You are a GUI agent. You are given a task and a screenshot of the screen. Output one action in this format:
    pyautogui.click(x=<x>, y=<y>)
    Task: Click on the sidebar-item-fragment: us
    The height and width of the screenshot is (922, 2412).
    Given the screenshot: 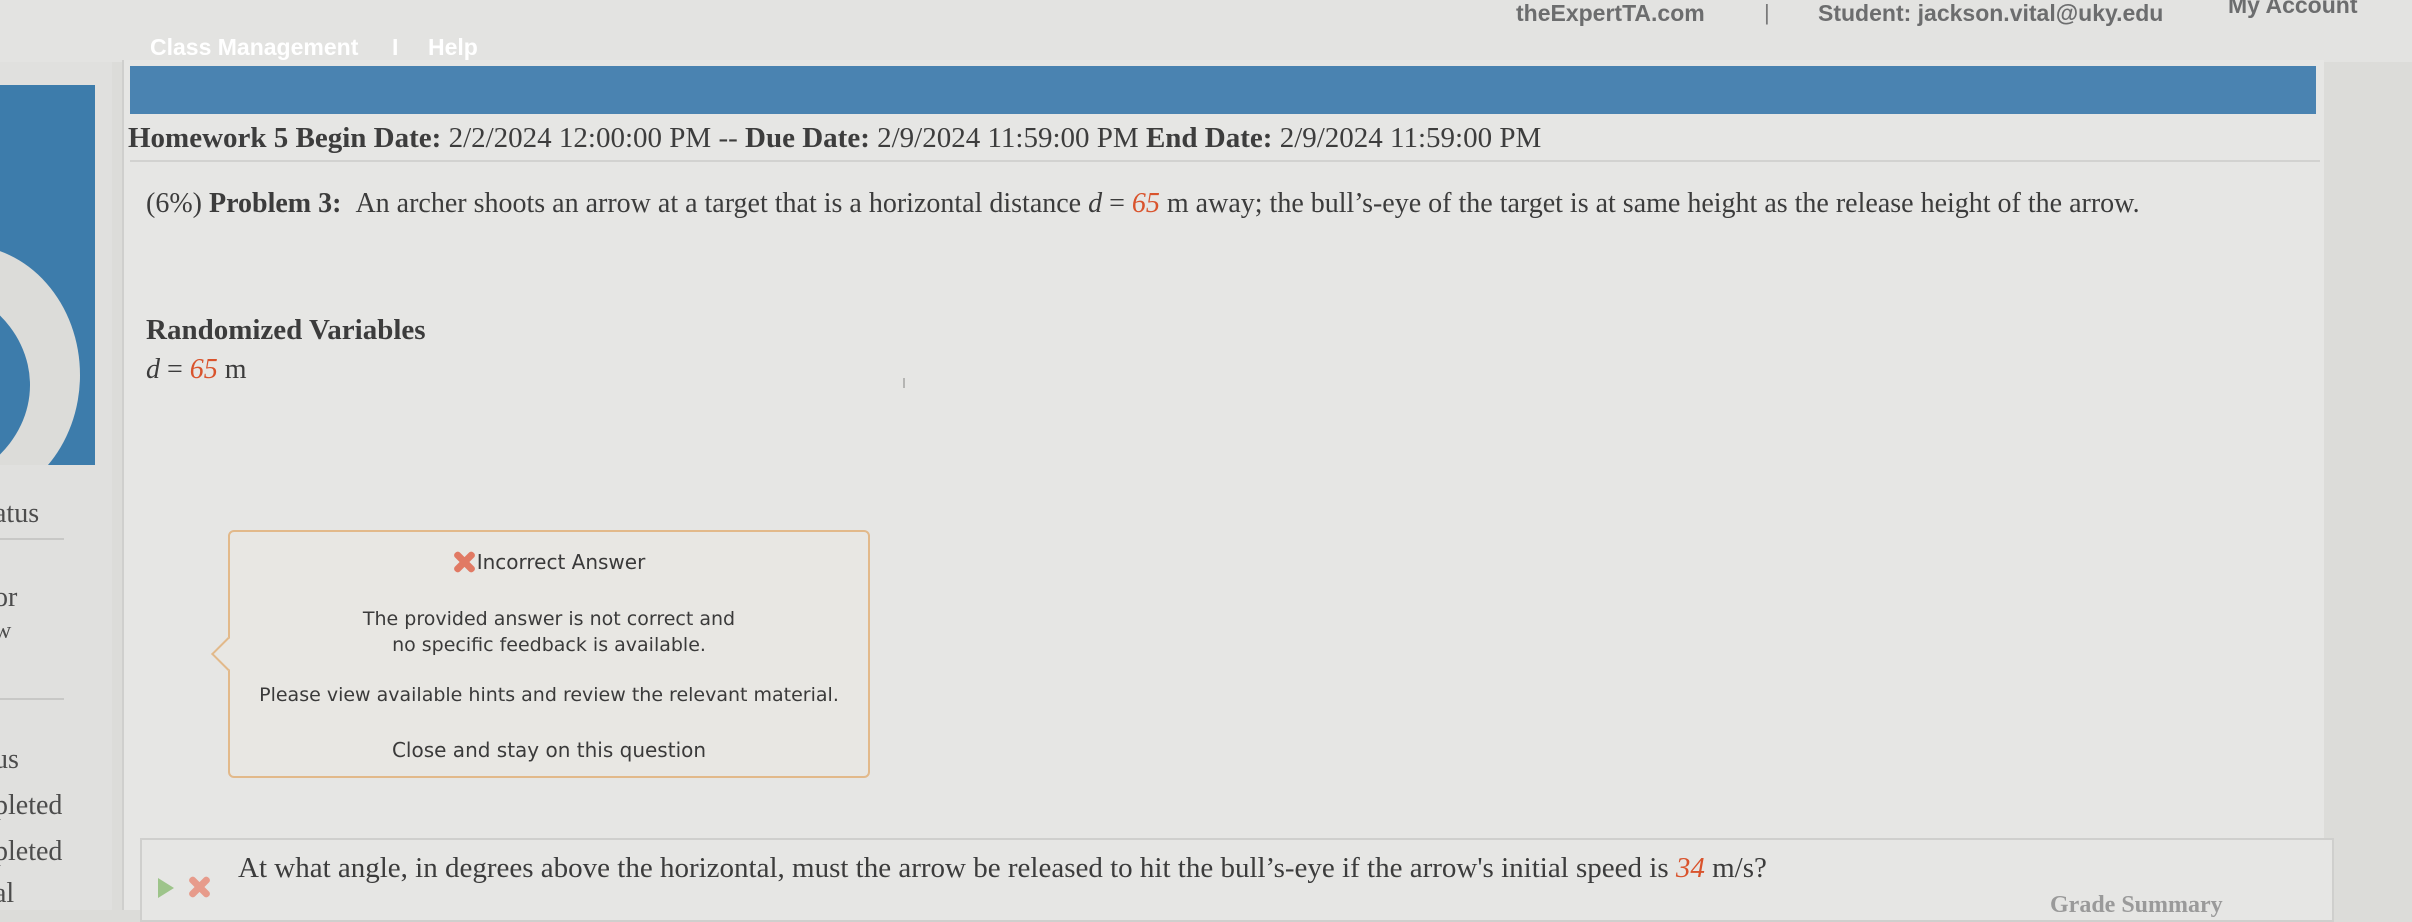 What is the action you would take?
    pyautogui.click(x=9, y=759)
    